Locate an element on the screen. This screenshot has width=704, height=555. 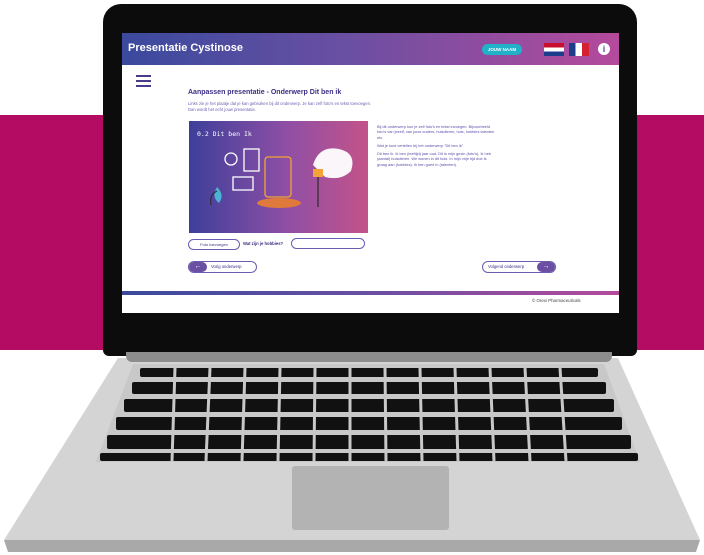
dutch-flag-icon is located at coordinates (554, 49).